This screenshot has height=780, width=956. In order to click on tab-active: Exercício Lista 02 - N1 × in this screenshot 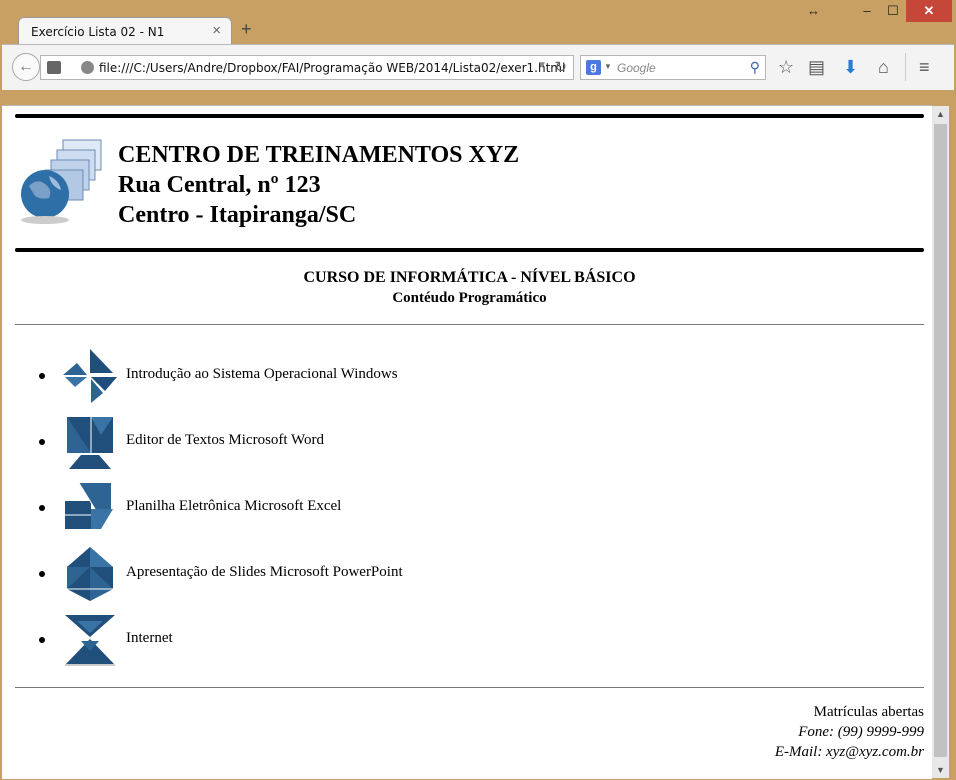, I will do `click(125, 30)`.